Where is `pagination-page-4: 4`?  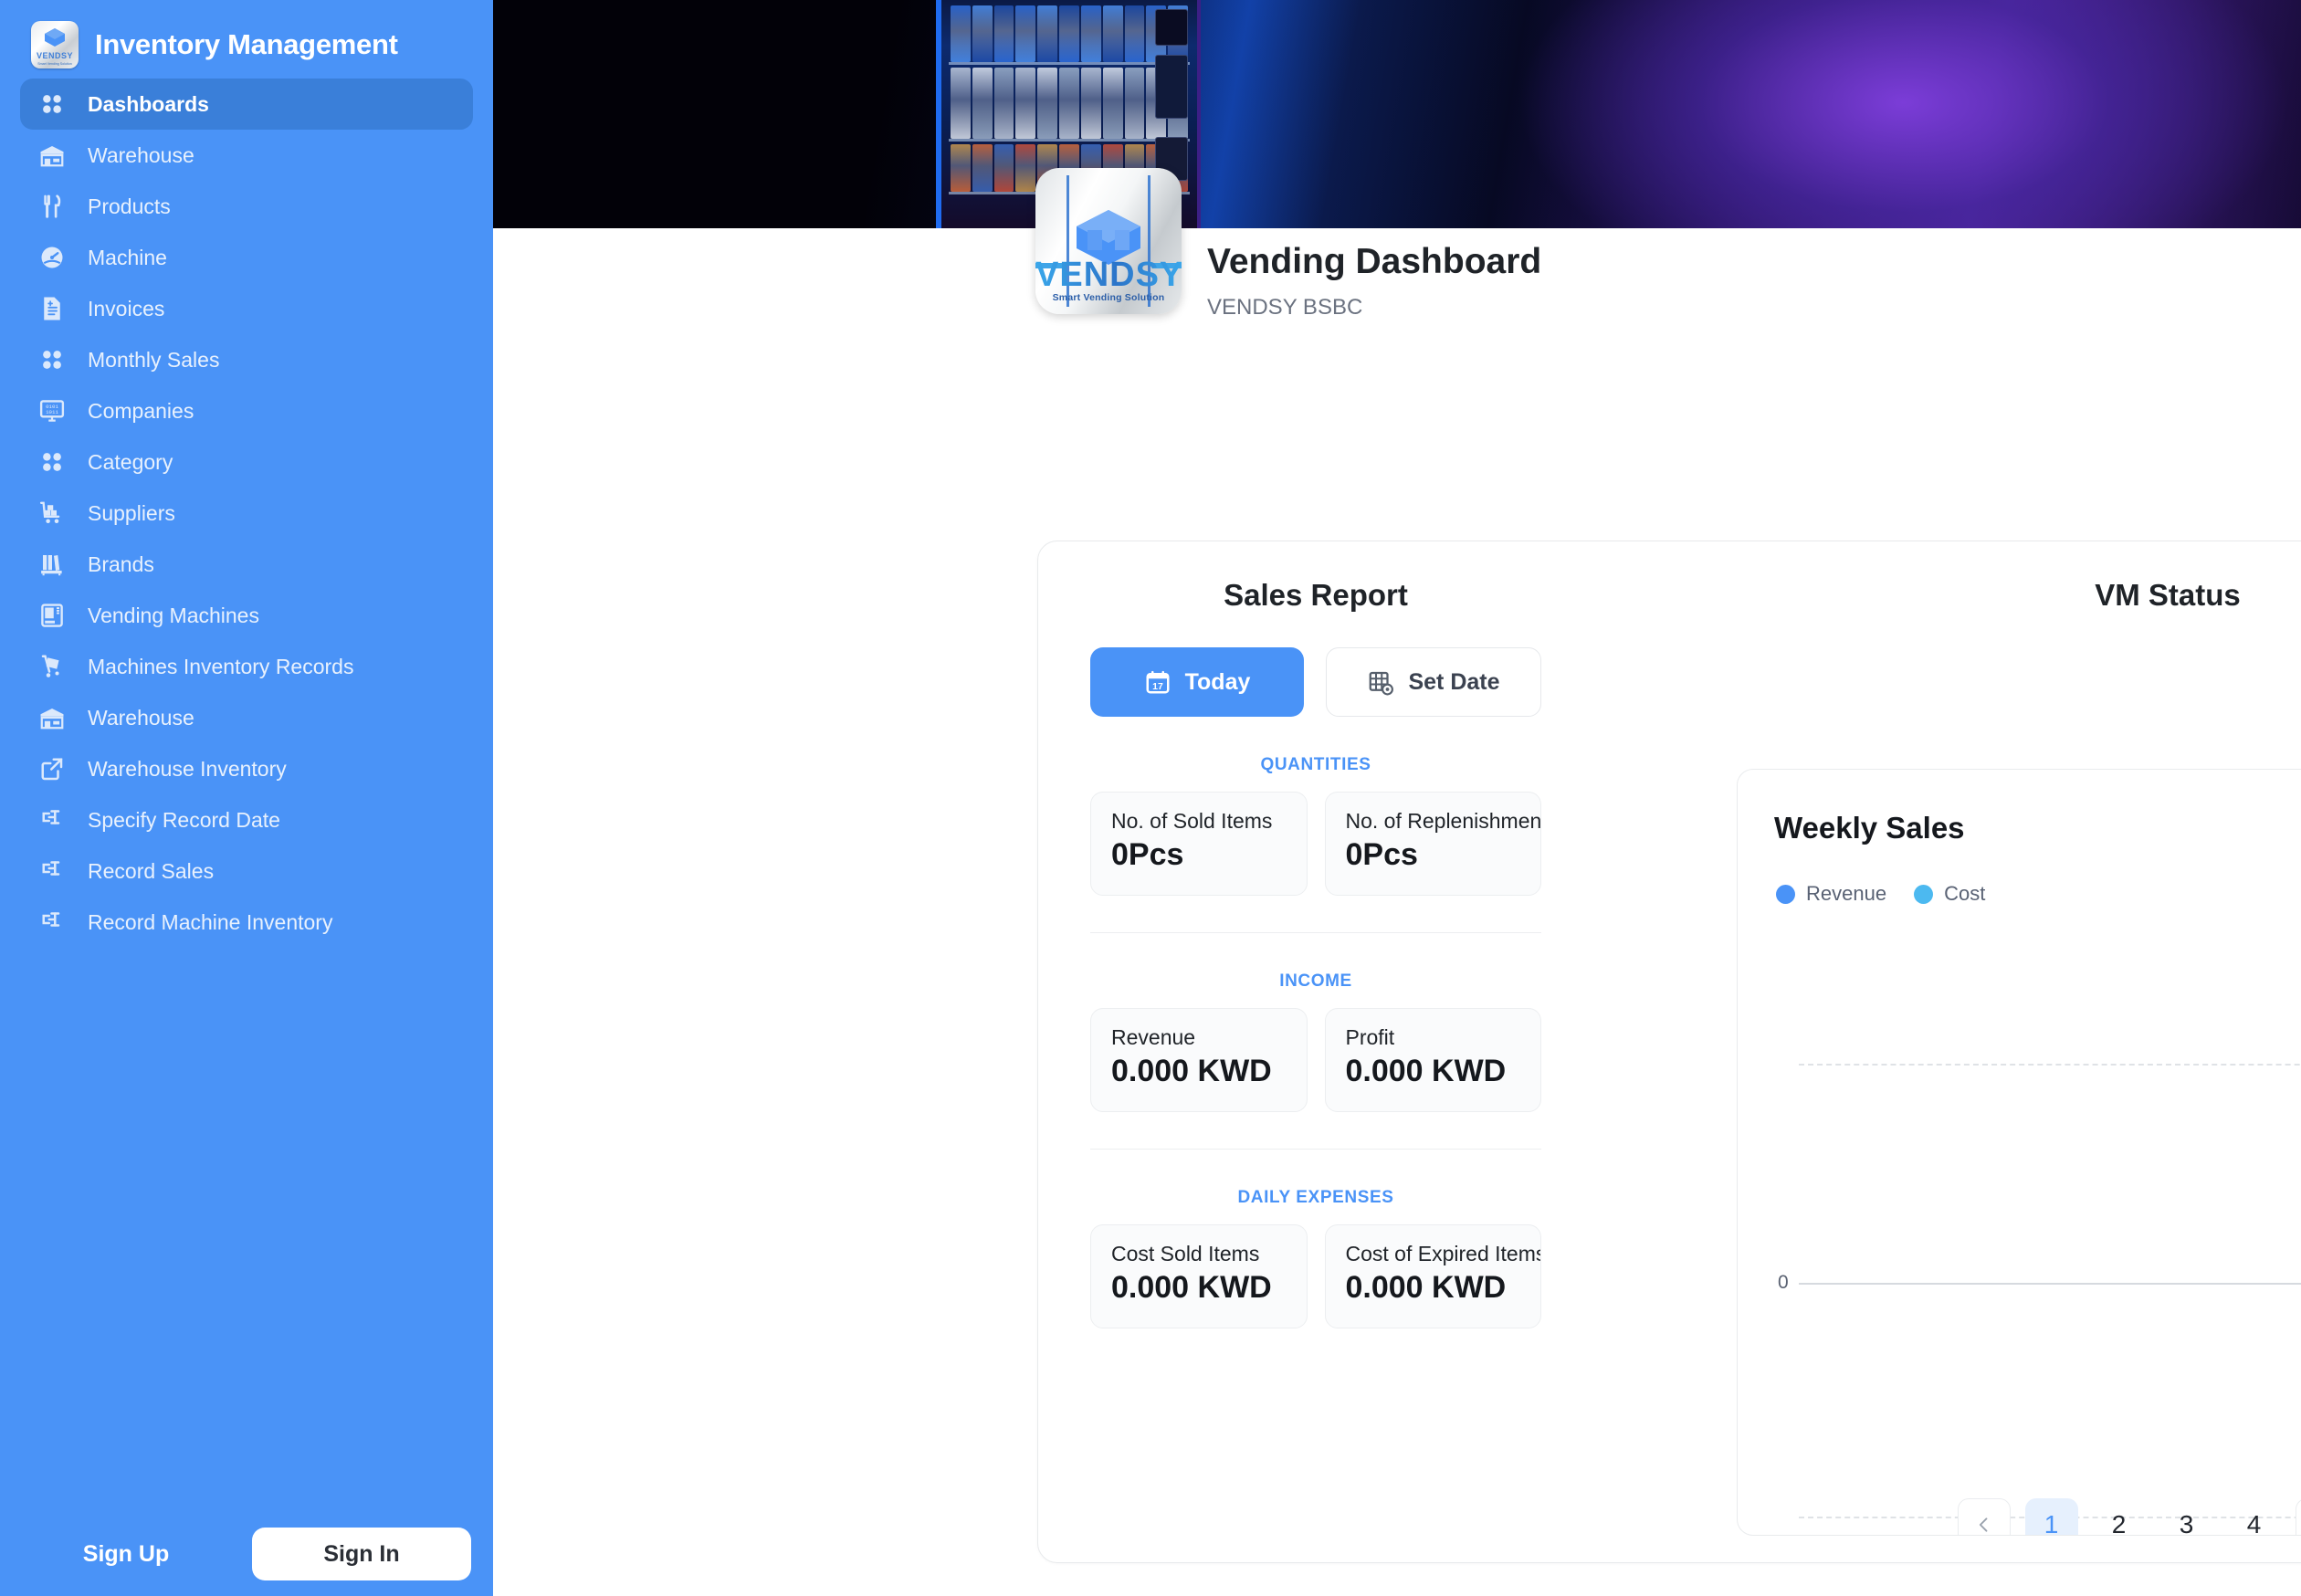 pagination-page-4: 4 is located at coordinates (2254, 1516).